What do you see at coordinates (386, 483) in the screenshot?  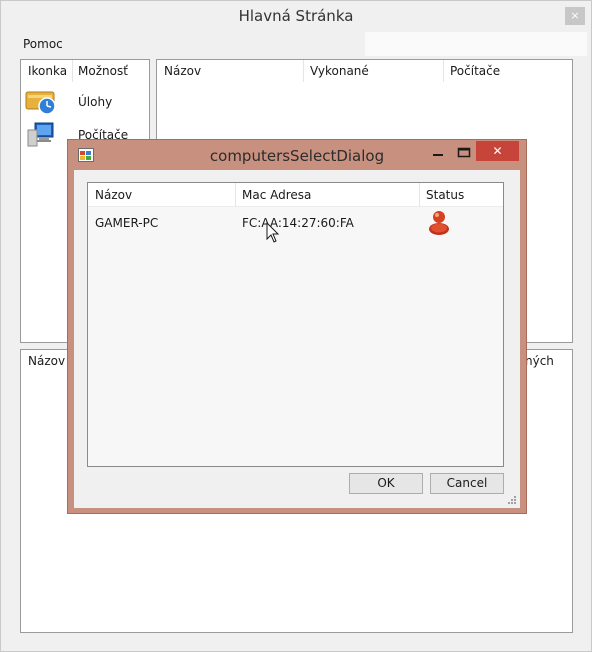 I see `ok-button: OK` at bounding box center [386, 483].